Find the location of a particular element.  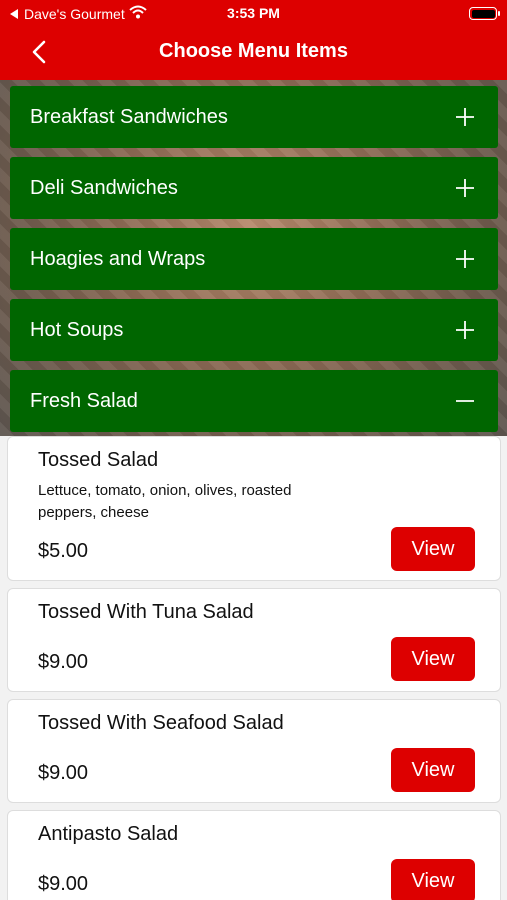

item-name: Tossed Salad is located at coordinates (98, 460).